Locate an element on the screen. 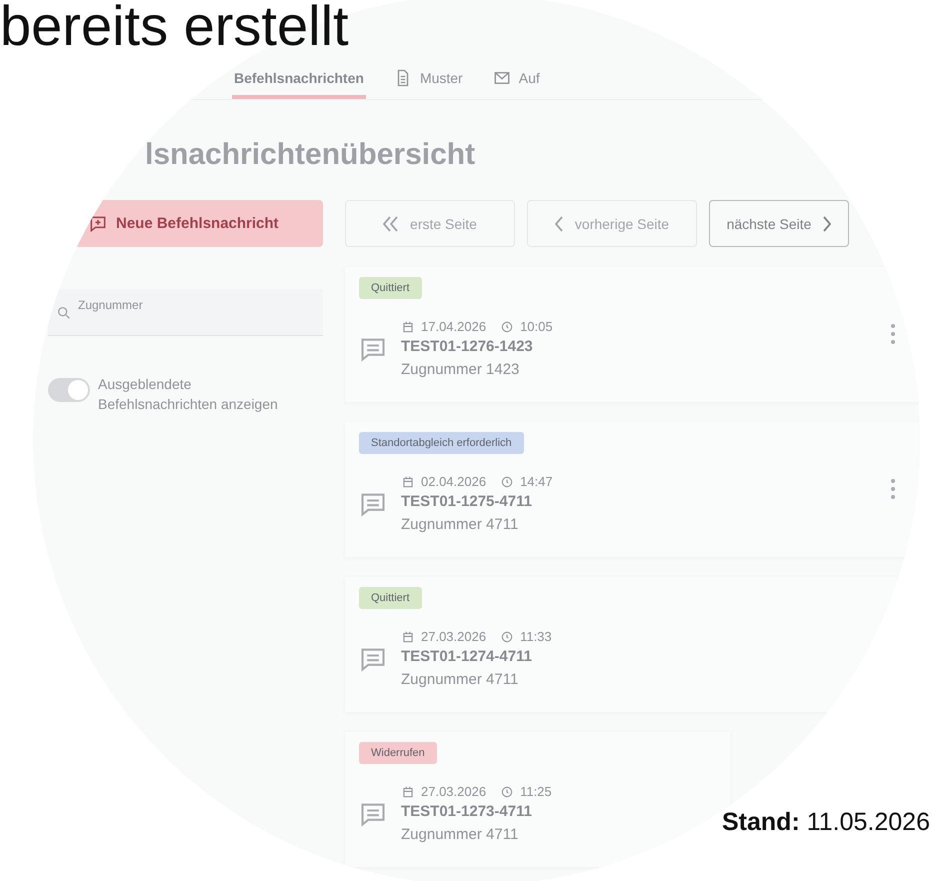 This screenshot has width=938, height=881. pager-button: nächste Seite is located at coordinates (779, 223).